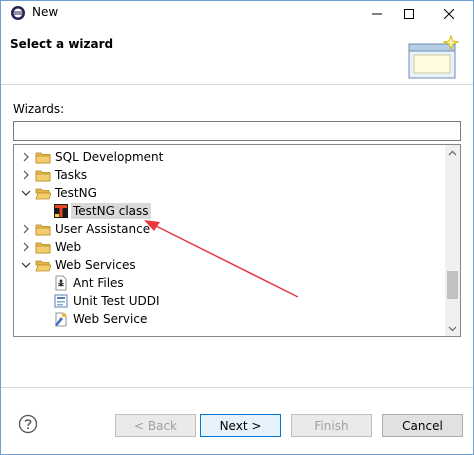 This screenshot has height=455, width=474. What do you see at coordinates (230, 301) in the screenshot?
I see `tree-item-unit-test-uddi: Unit Test UDDI` at bounding box center [230, 301].